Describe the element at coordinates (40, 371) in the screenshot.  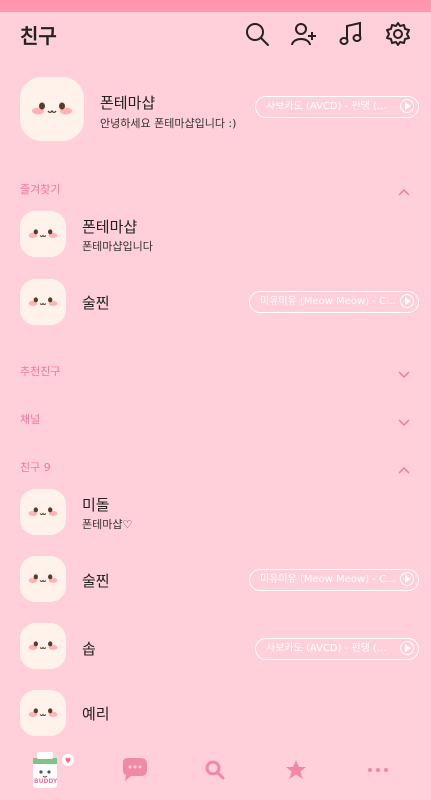
I see `section-recommended: 추천친구` at that location.